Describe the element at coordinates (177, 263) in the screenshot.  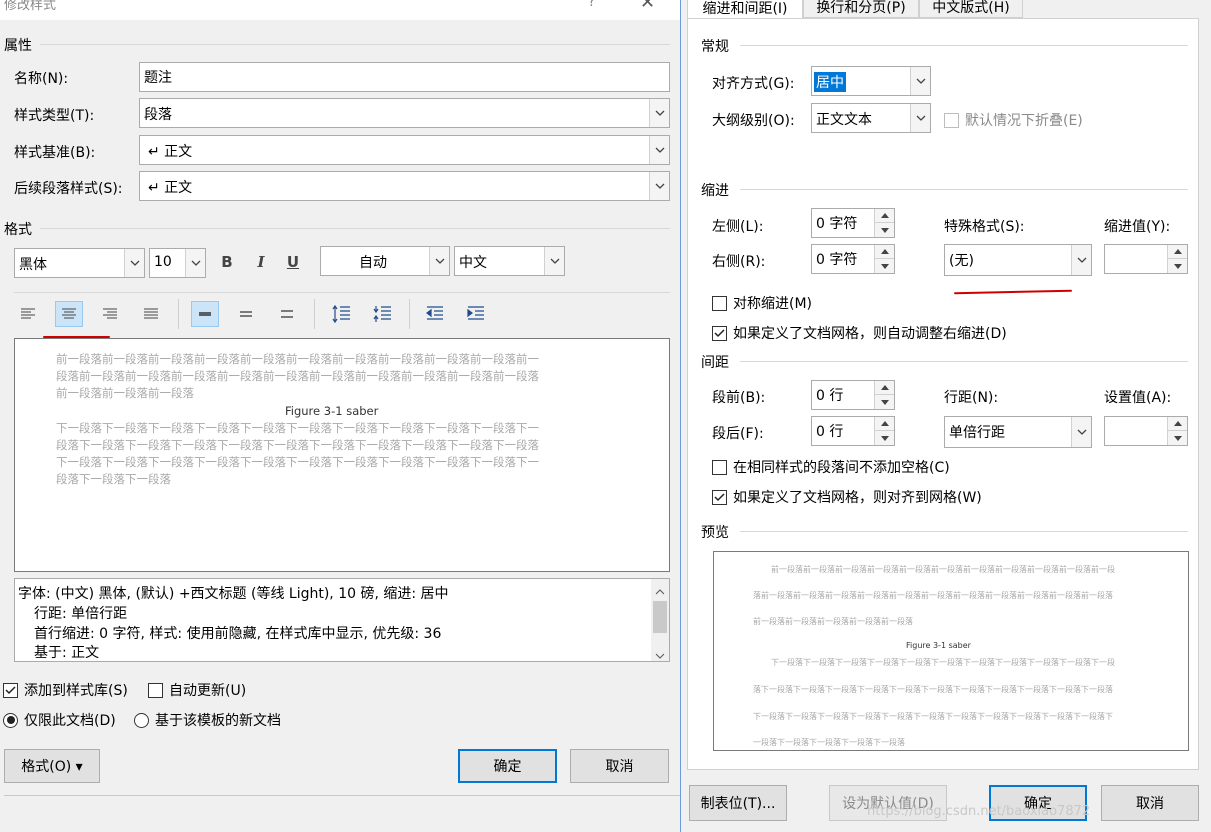
I see `font-size-select: 10` at that location.